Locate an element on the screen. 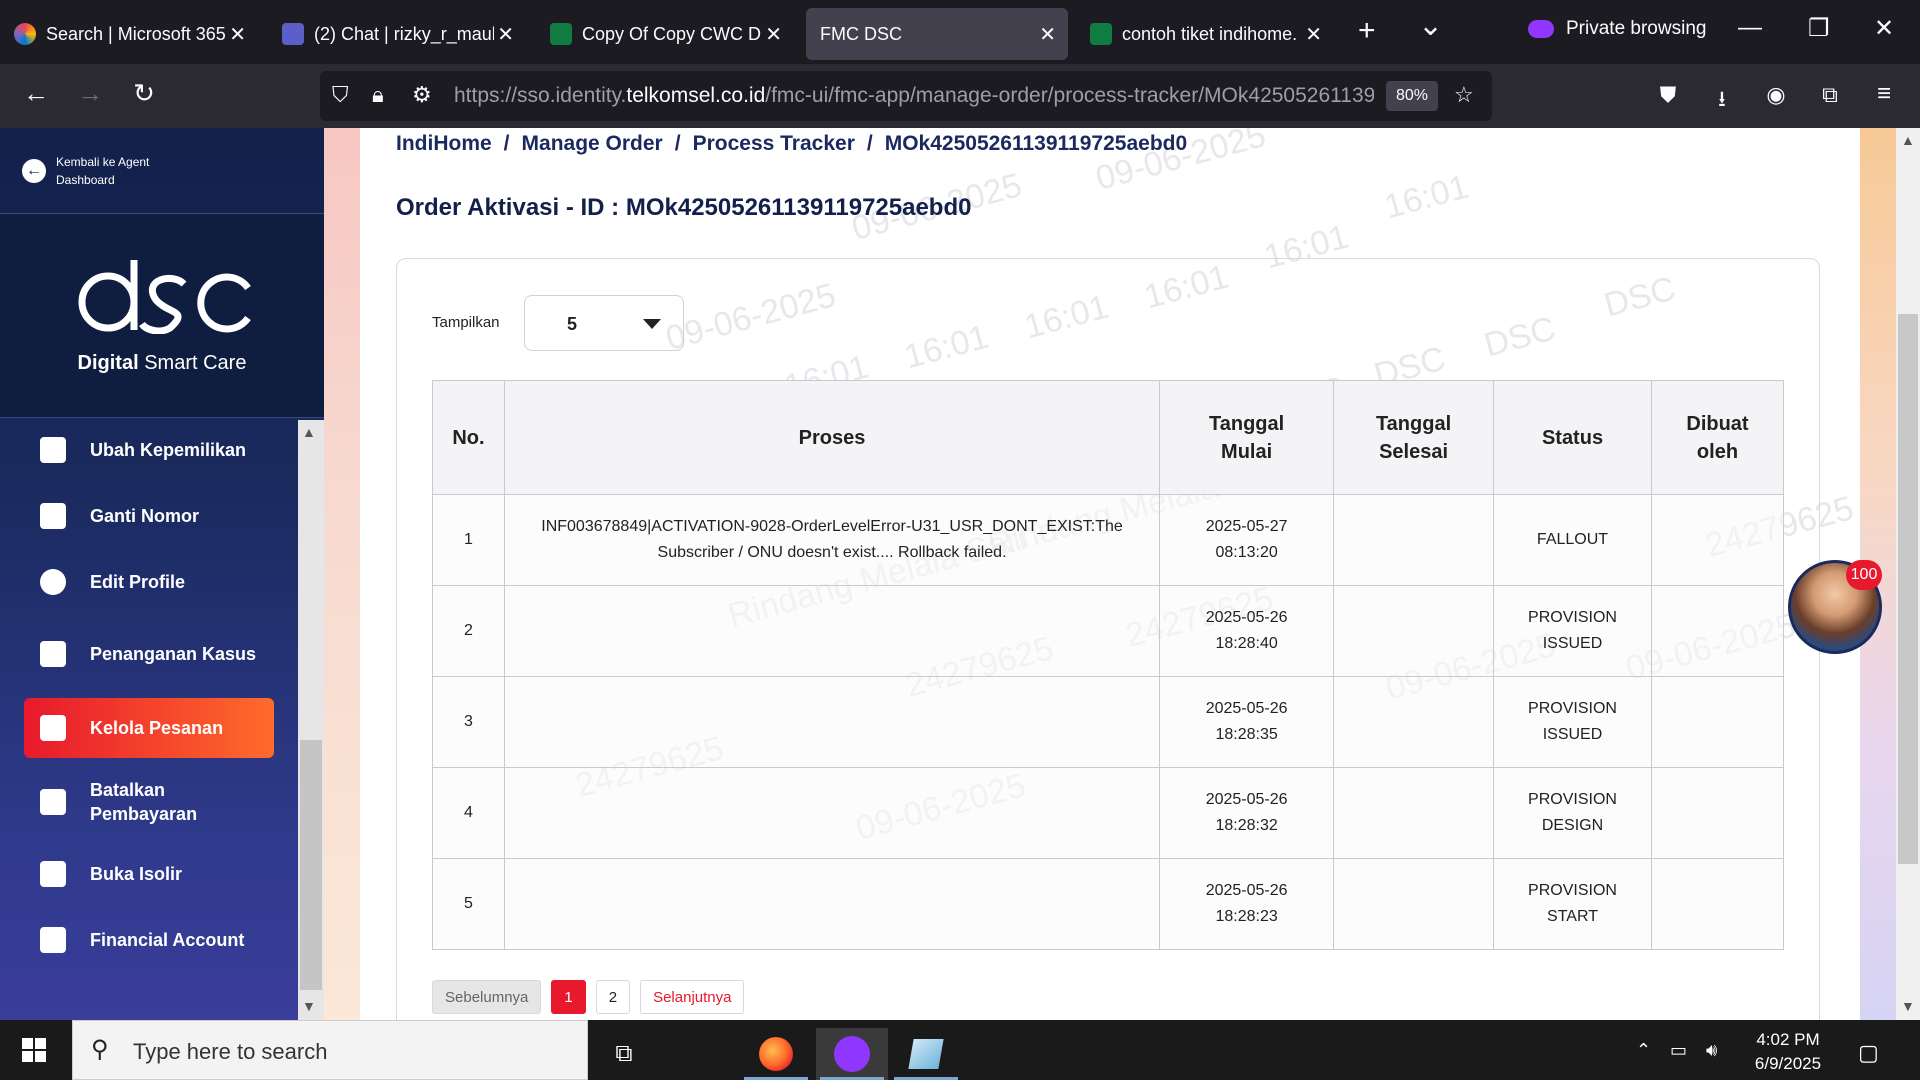 Image resolution: width=1920 pixels, height=1080 pixels. tab-microsoft365: Search | Microsoft 365 ✕ is located at coordinates (129, 34).